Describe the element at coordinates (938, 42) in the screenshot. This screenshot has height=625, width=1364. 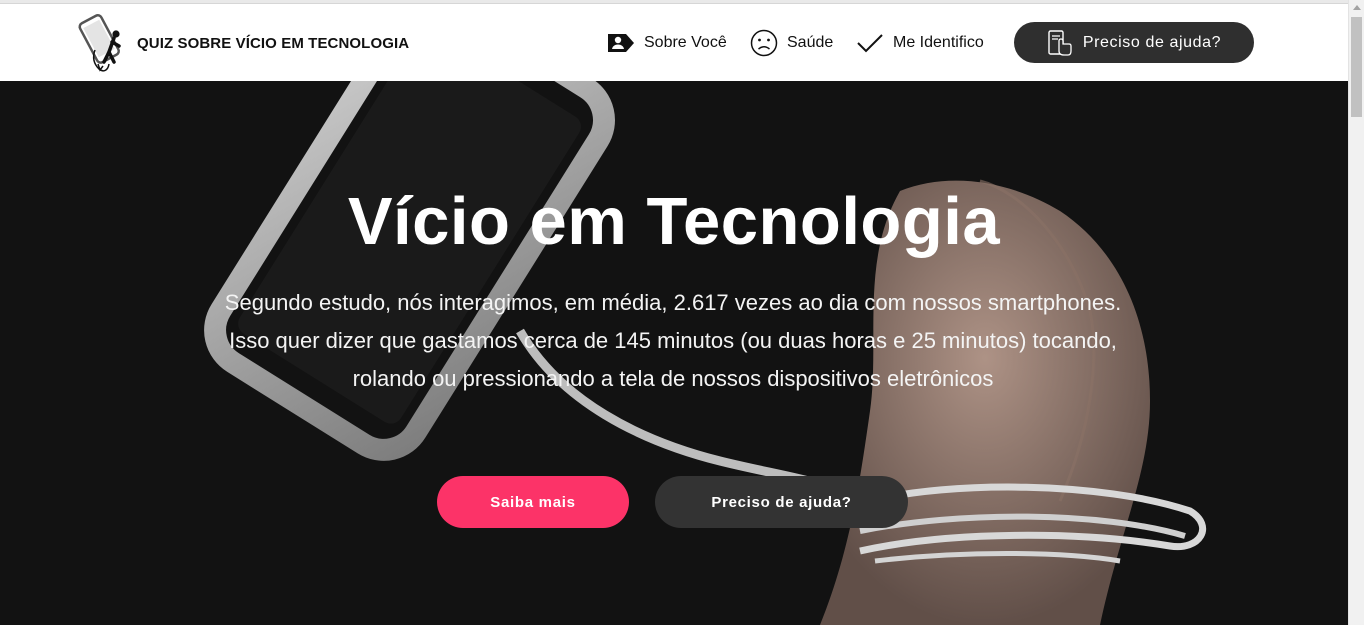
I see `nav-label: Me Identifico` at that location.